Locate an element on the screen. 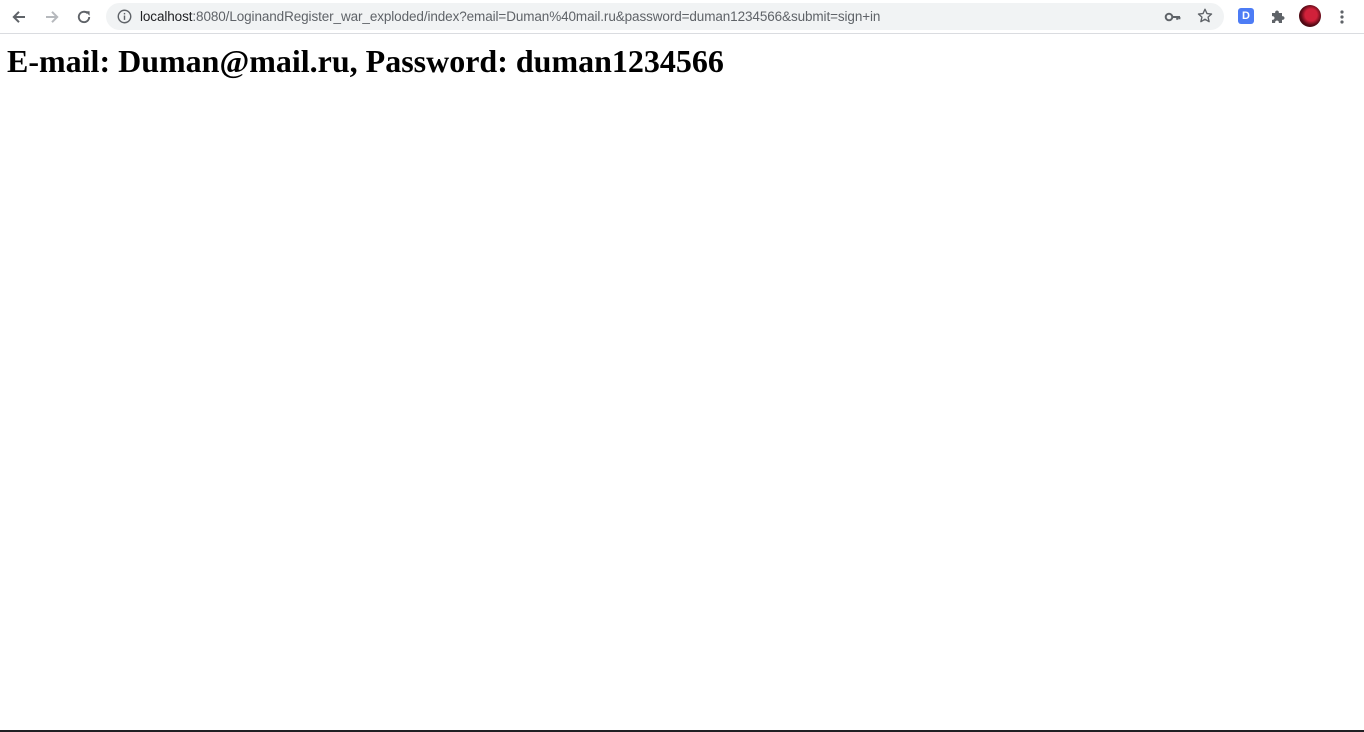 The height and width of the screenshot is (732, 1364). star-icon is located at coordinates (1205, 16).